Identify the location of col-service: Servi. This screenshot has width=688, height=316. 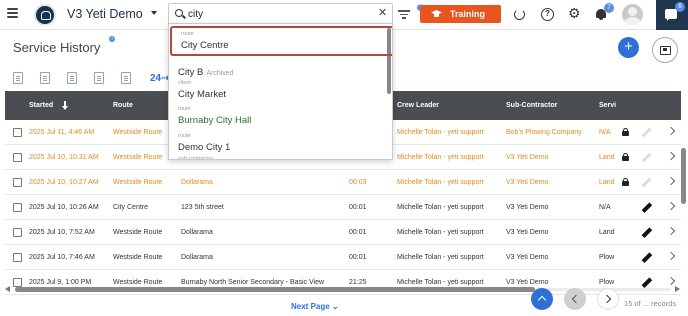
(607, 105).